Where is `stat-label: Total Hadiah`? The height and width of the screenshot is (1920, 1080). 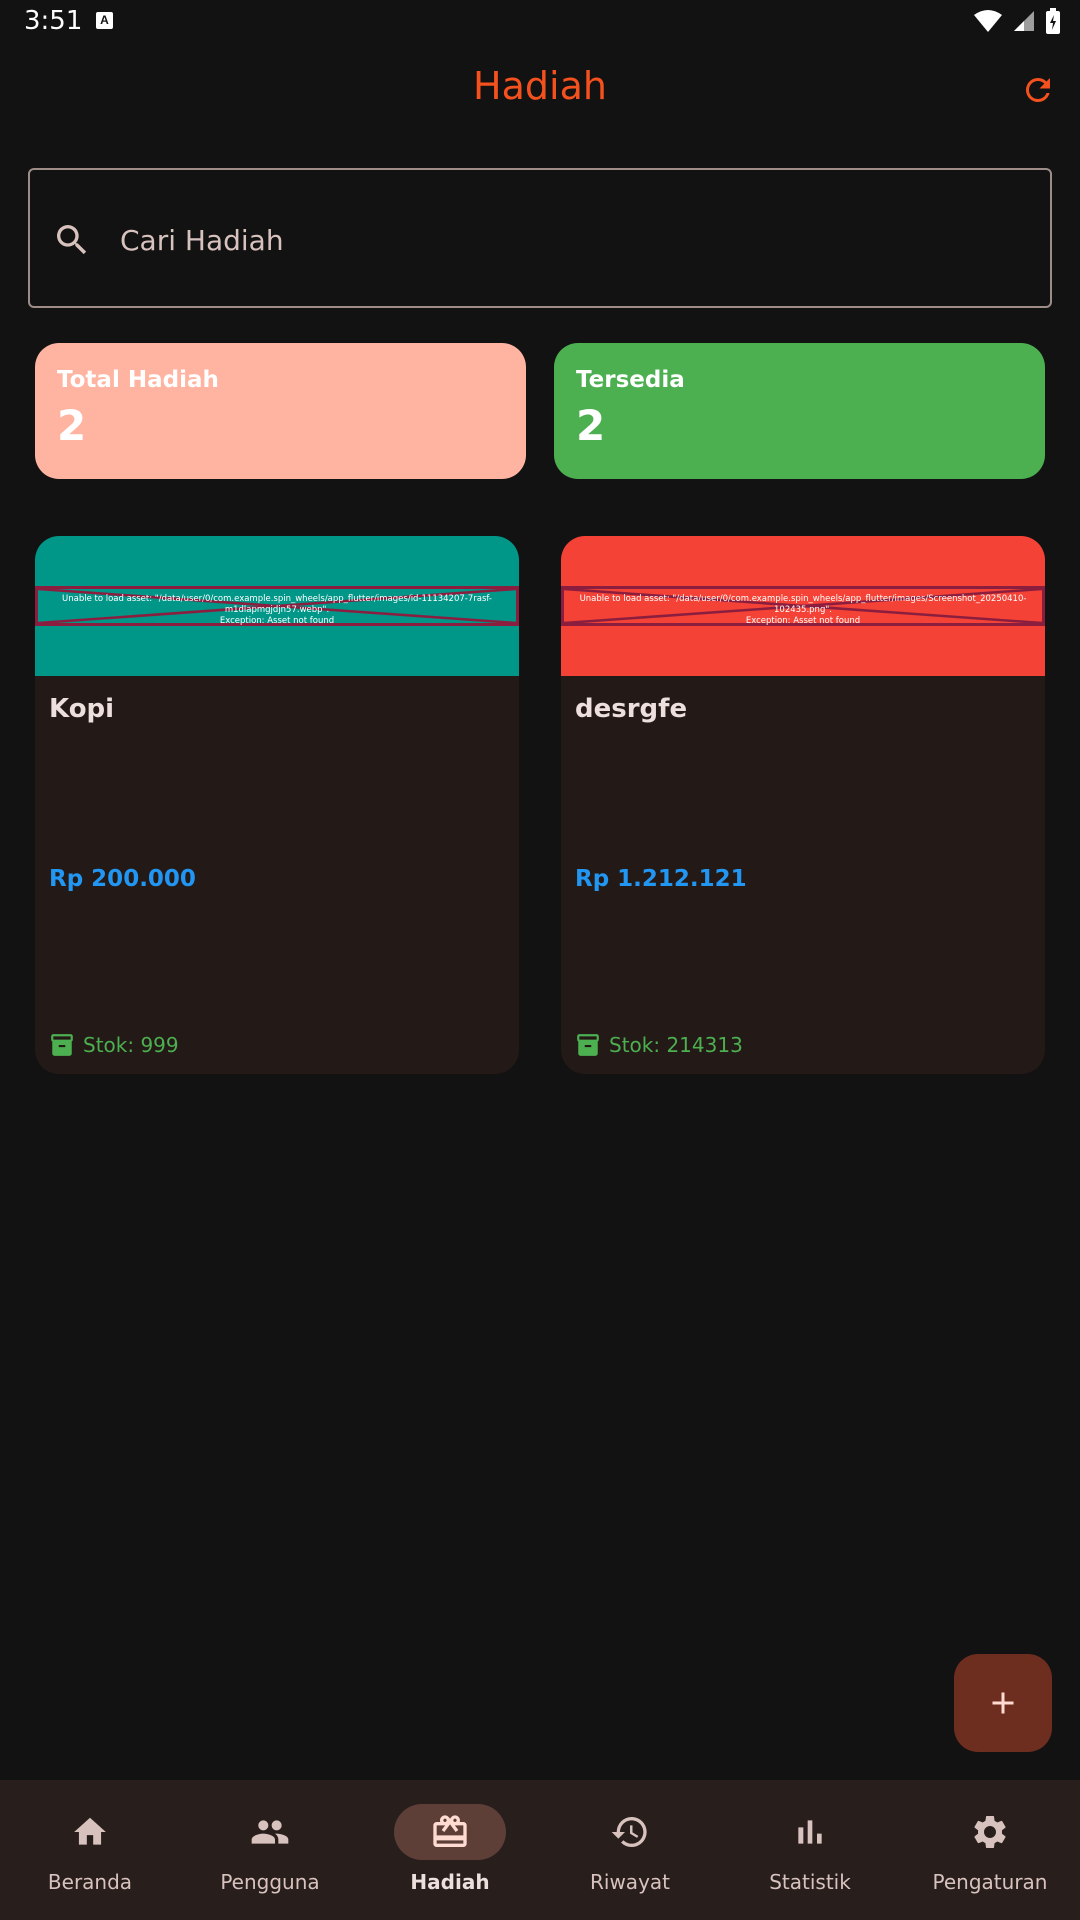
stat-label: Total Hadiah is located at coordinates (138, 380).